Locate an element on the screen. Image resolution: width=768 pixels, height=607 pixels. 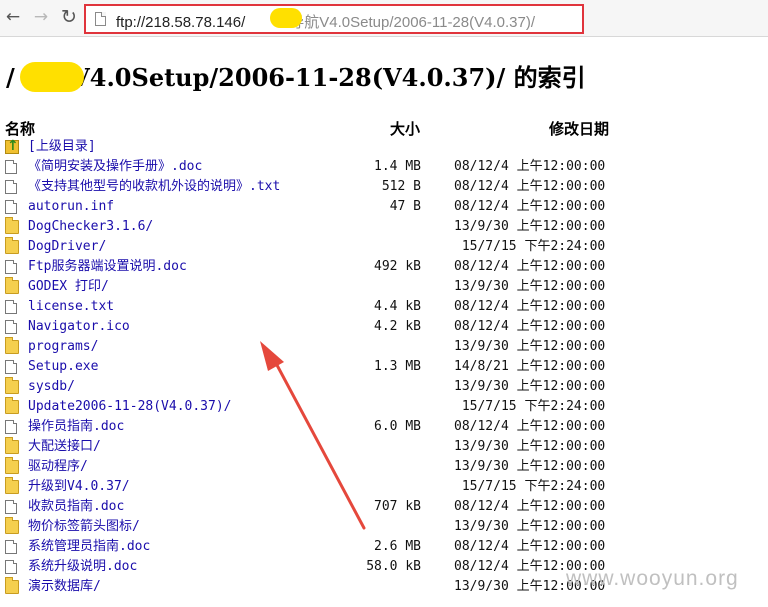
entry-size: 6.0 MB is located at coordinates (397, 426).